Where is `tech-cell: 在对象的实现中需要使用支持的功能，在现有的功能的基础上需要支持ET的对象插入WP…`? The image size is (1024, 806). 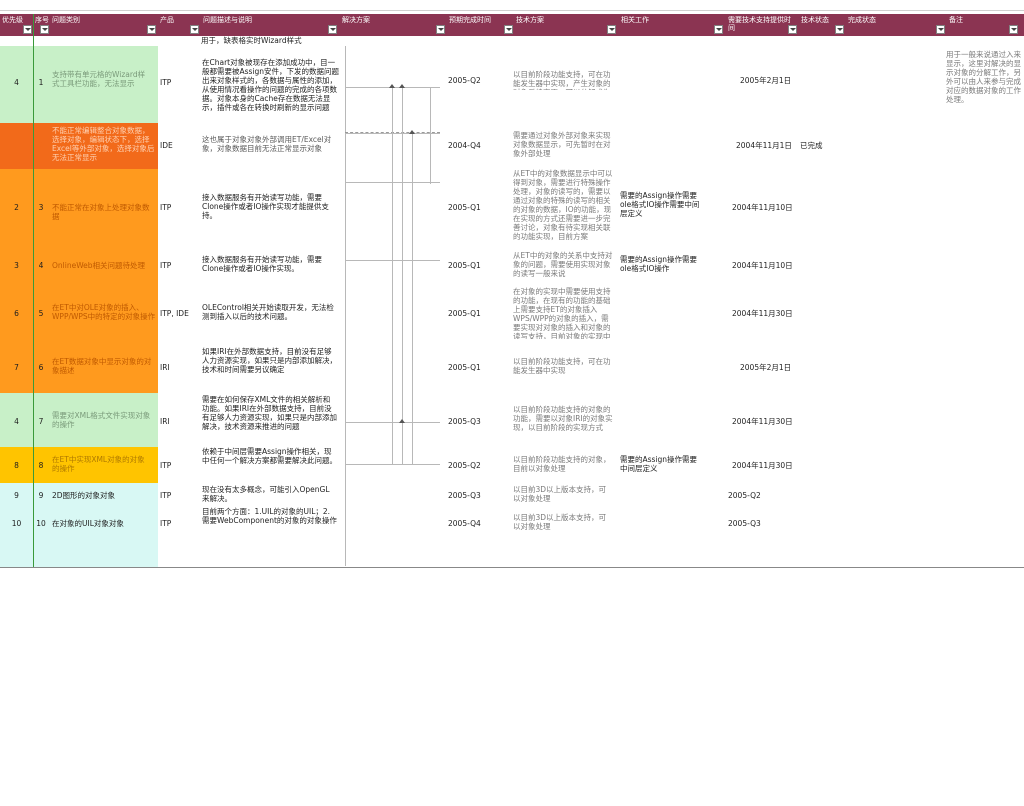
tech-cell: 在对象的实现中需要使用支持的功能，在现有的功能的基础上需要支持ET的对象插入WP… is located at coordinates (563, 313).